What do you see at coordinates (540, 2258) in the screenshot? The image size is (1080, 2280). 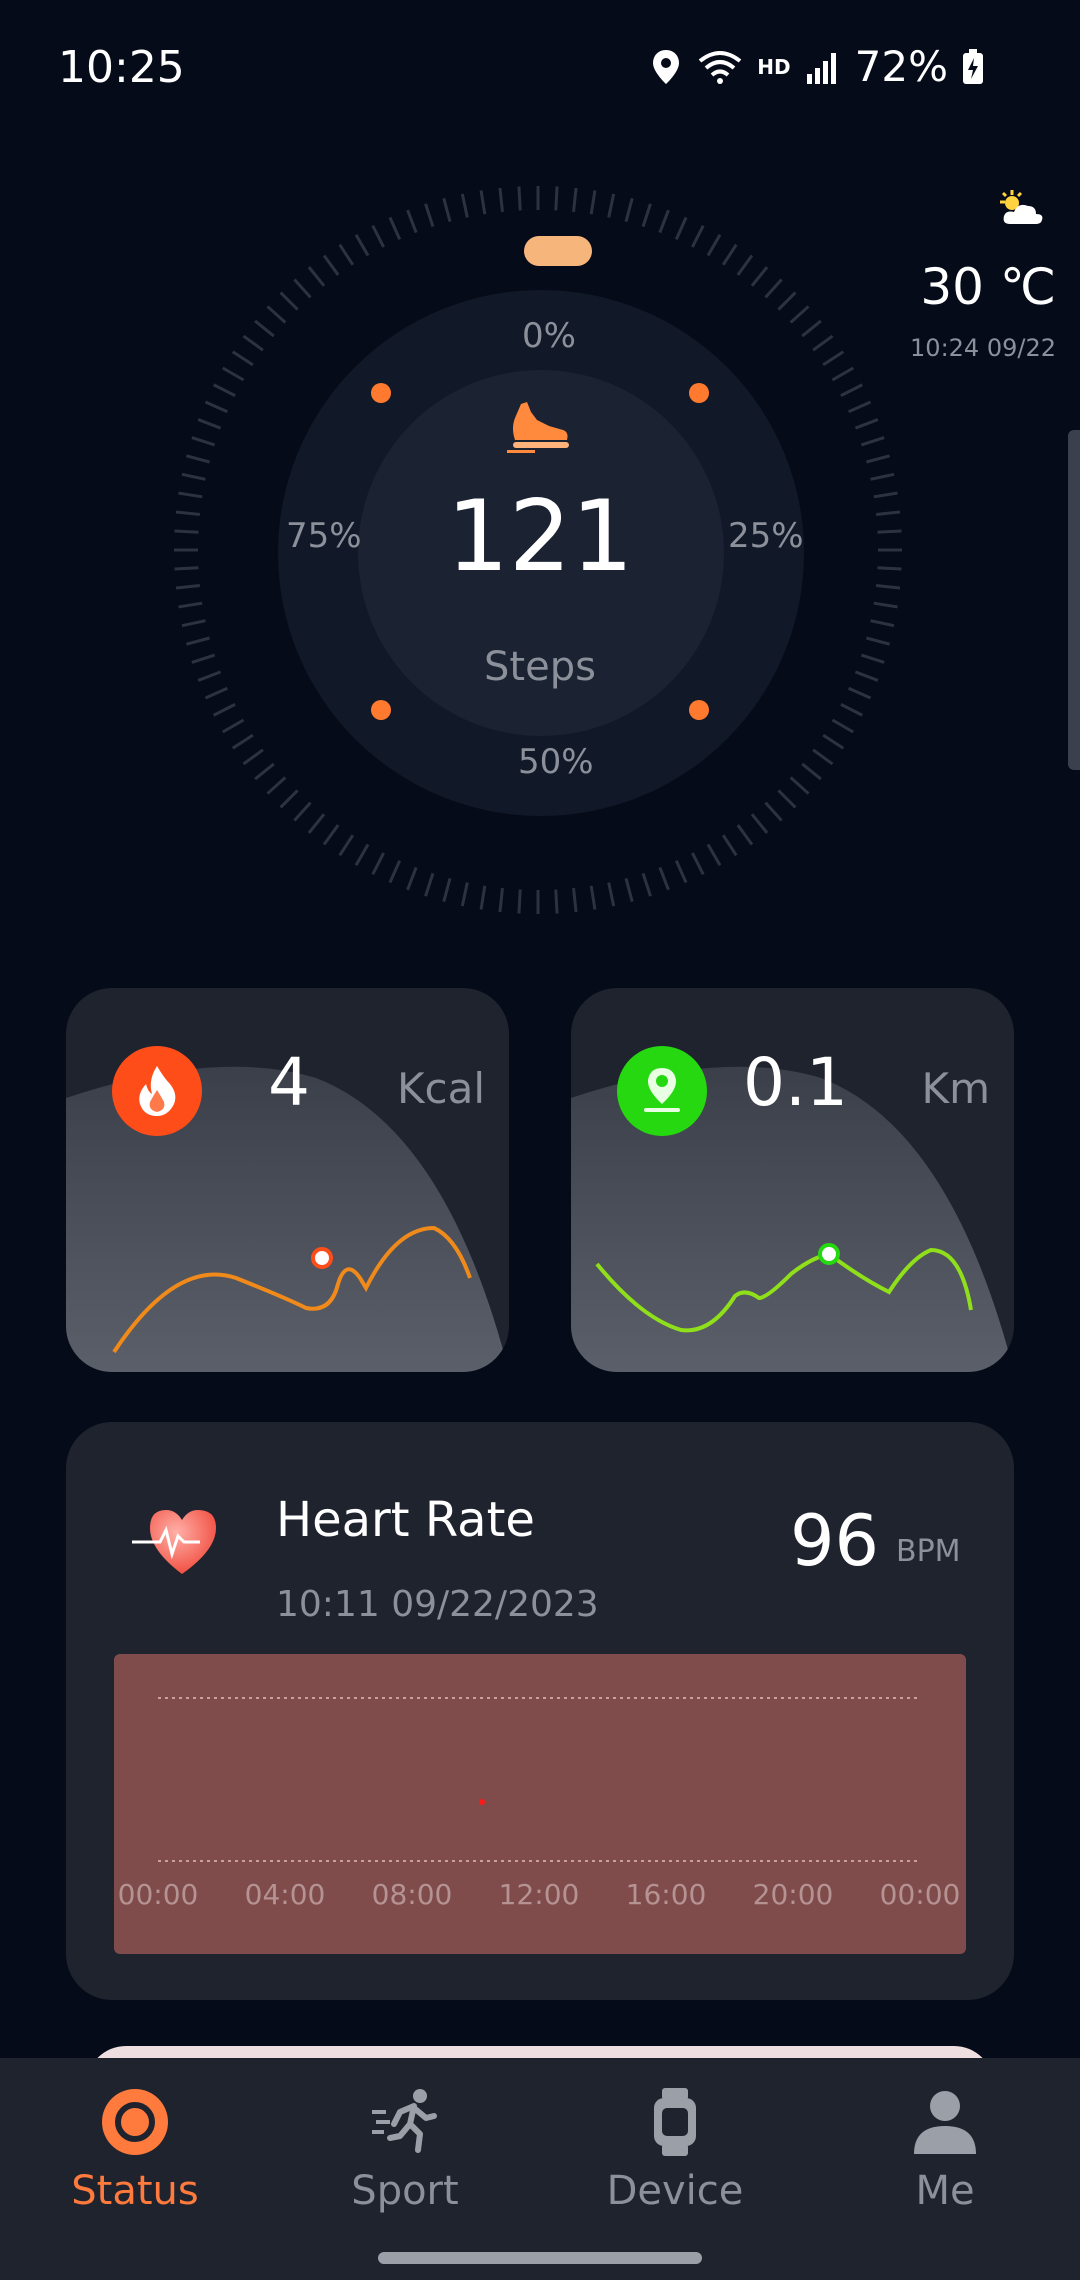 I see `gesture-navigation-bar` at bounding box center [540, 2258].